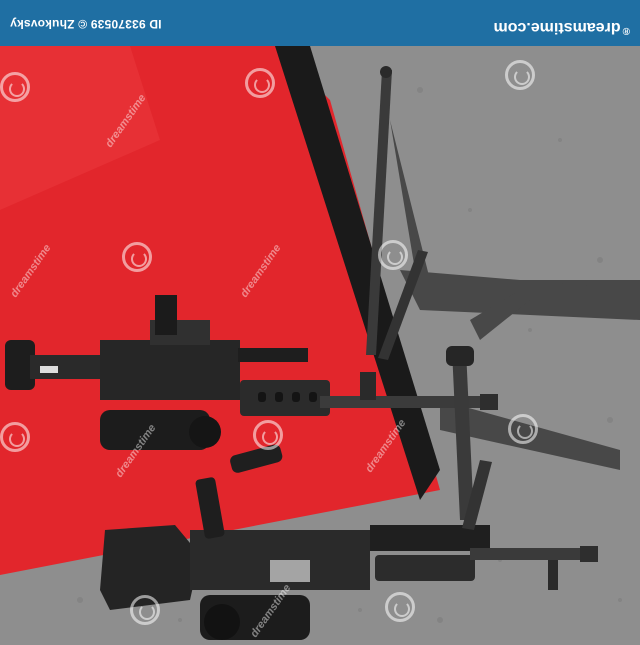  I want to click on image-id-credit: ID 93370539 © Zhukovsky, so click(86, 24).